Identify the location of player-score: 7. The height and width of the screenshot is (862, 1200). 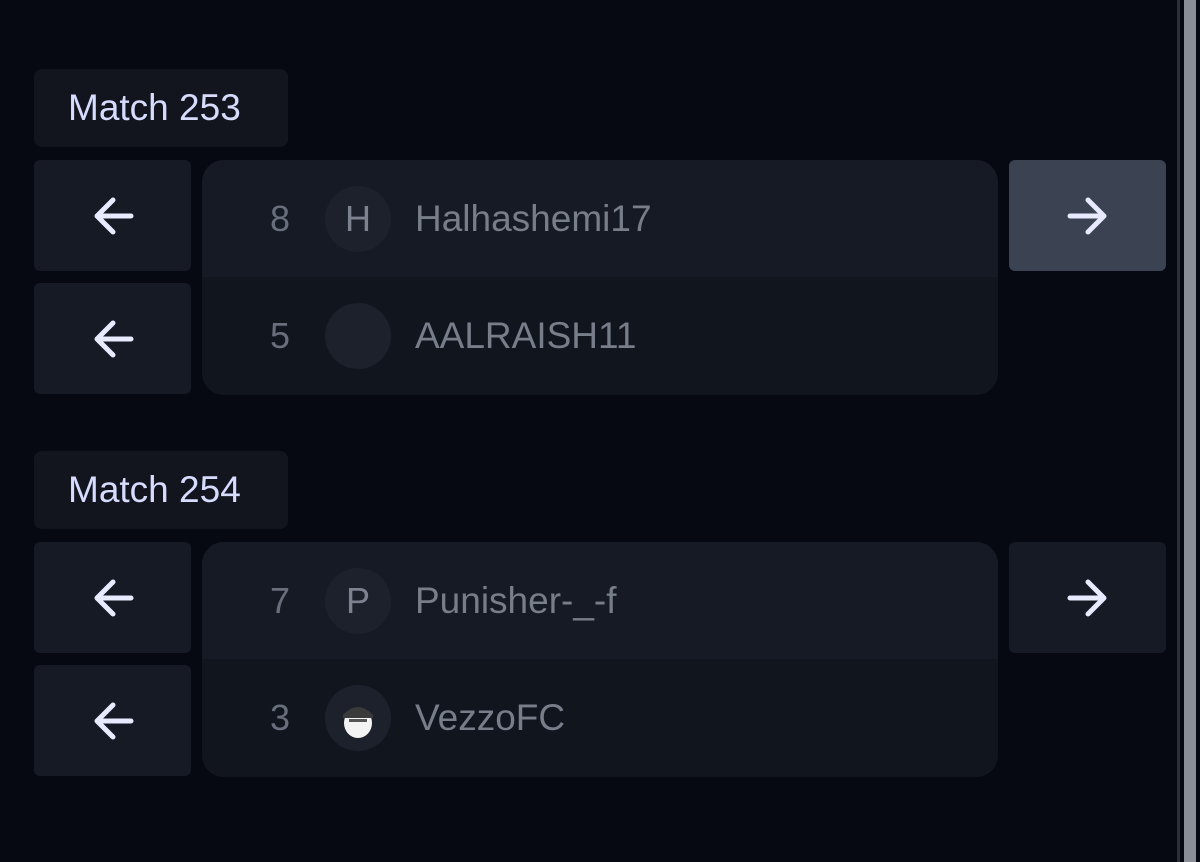
(279, 600).